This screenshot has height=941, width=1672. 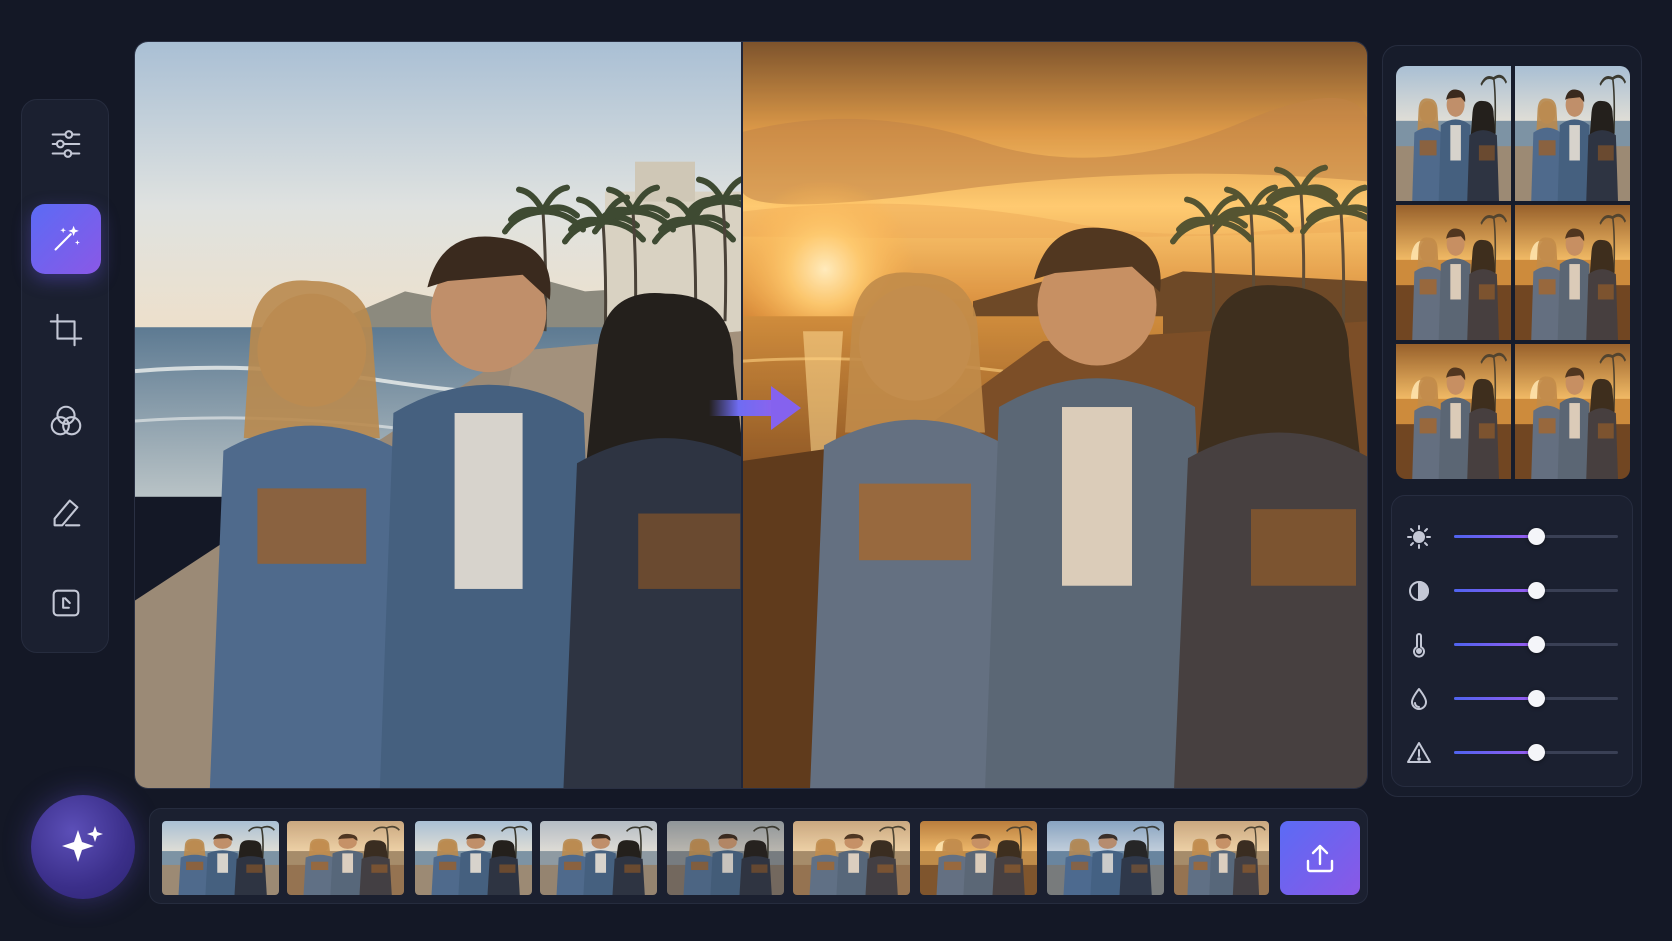 I want to click on thermometer-icon, so click(x=1419, y=645).